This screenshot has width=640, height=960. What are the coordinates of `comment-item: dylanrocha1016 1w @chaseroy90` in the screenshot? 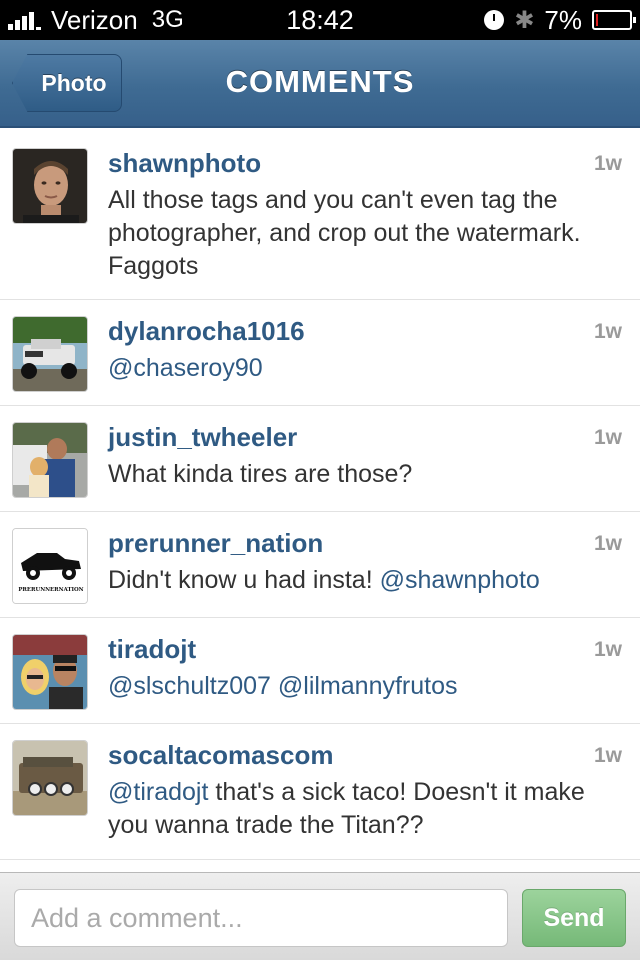 It's located at (320, 353).